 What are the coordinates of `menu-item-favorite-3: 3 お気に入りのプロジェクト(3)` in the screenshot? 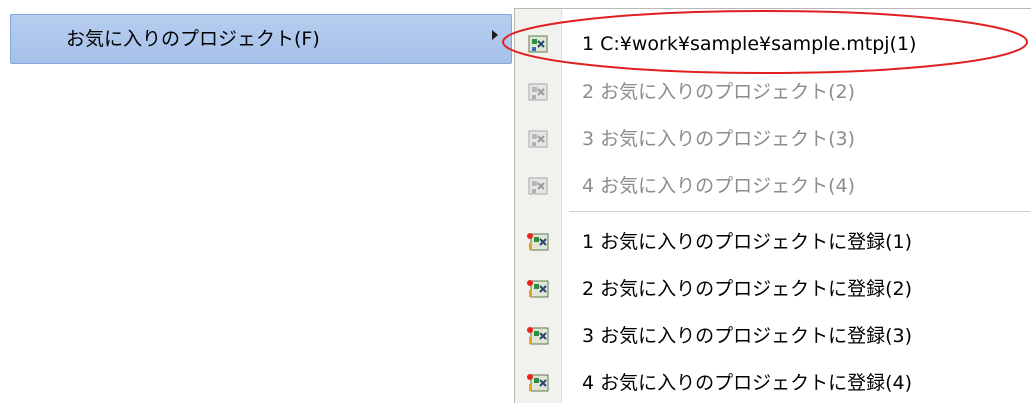 It's located at (772, 139).